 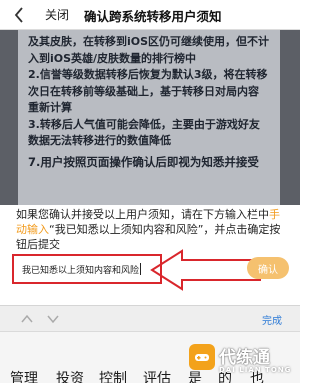 What do you see at coordinates (195, 375) in the screenshot?
I see `candidate-word: 是` at bounding box center [195, 375].